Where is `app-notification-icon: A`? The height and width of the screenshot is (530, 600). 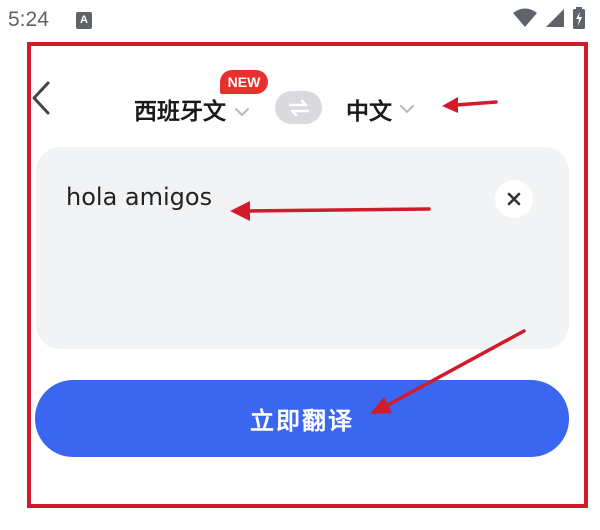
app-notification-icon: A is located at coordinates (84, 20).